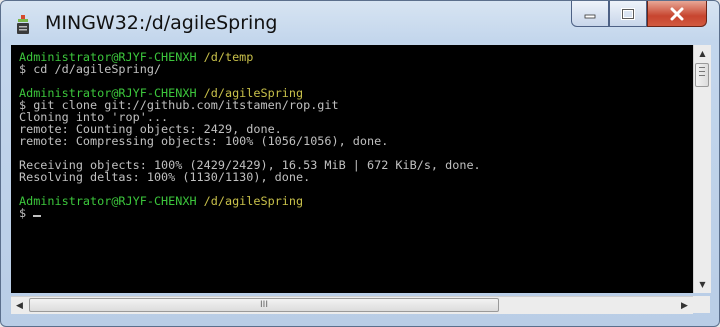 The height and width of the screenshot is (327, 720). Describe the element at coordinates (360, 23) in the screenshot. I see `title-bar: MINGW32:/d/agileSpring` at that location.